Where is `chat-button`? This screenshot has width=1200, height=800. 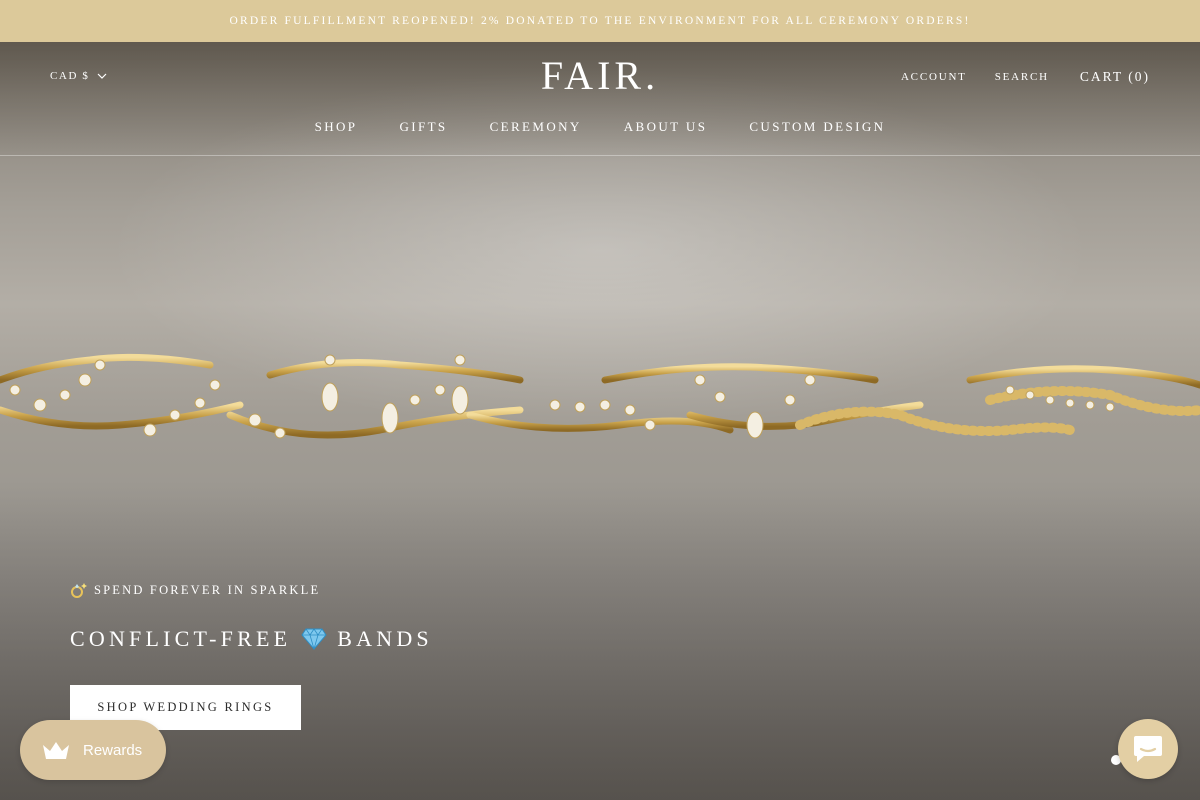 chat-button is located at coordinates (1148, 749).